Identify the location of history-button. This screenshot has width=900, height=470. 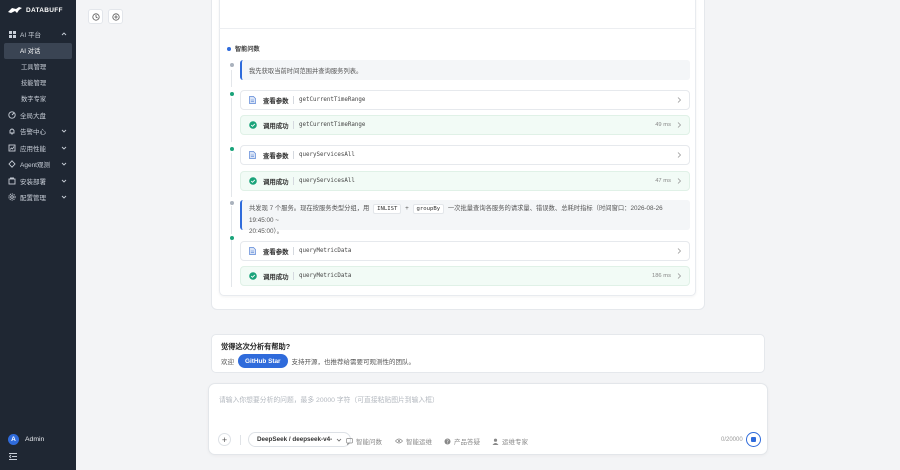
(95, 16).